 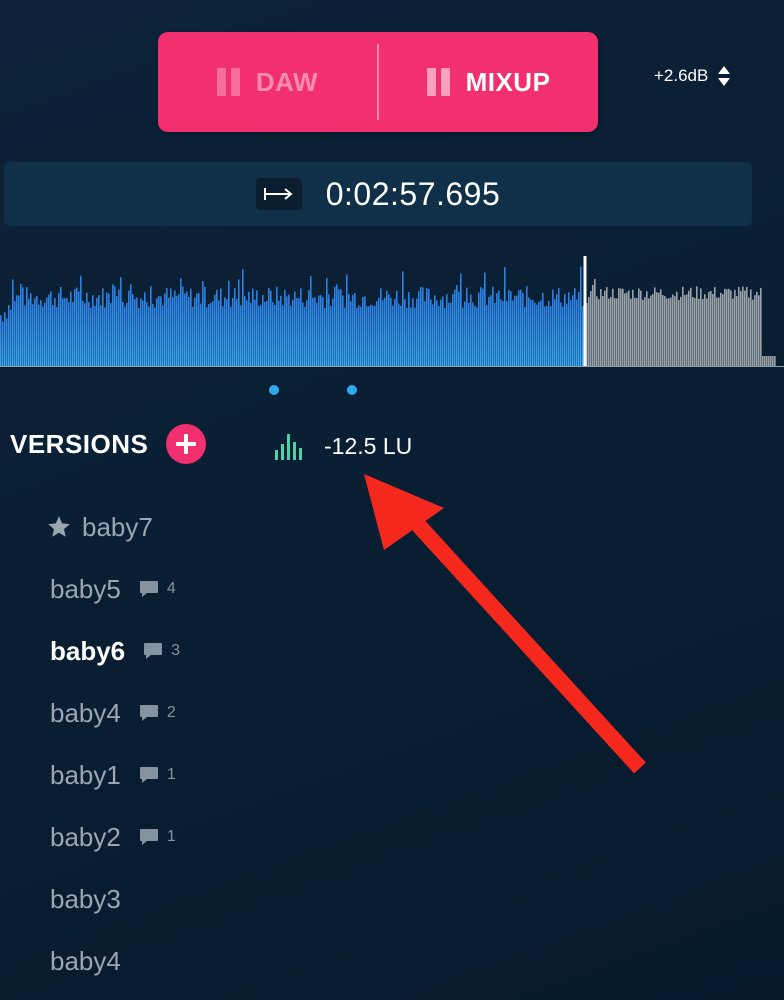 I want to click on add-version-button, so click(x=186, y=444).